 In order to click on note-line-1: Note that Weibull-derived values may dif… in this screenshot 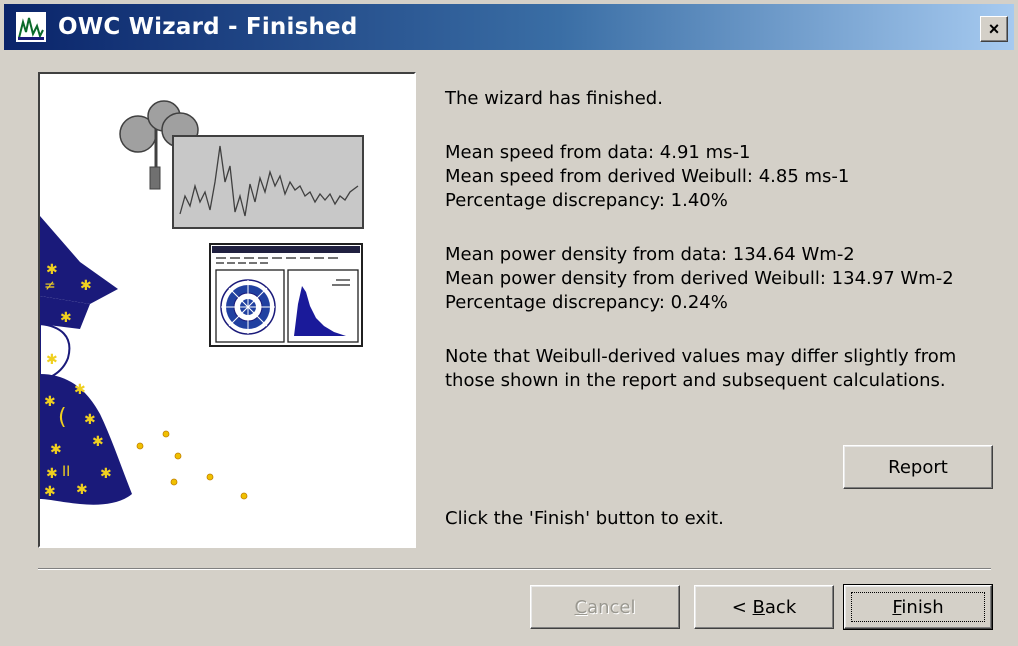, I will do `click(701, 356)`.